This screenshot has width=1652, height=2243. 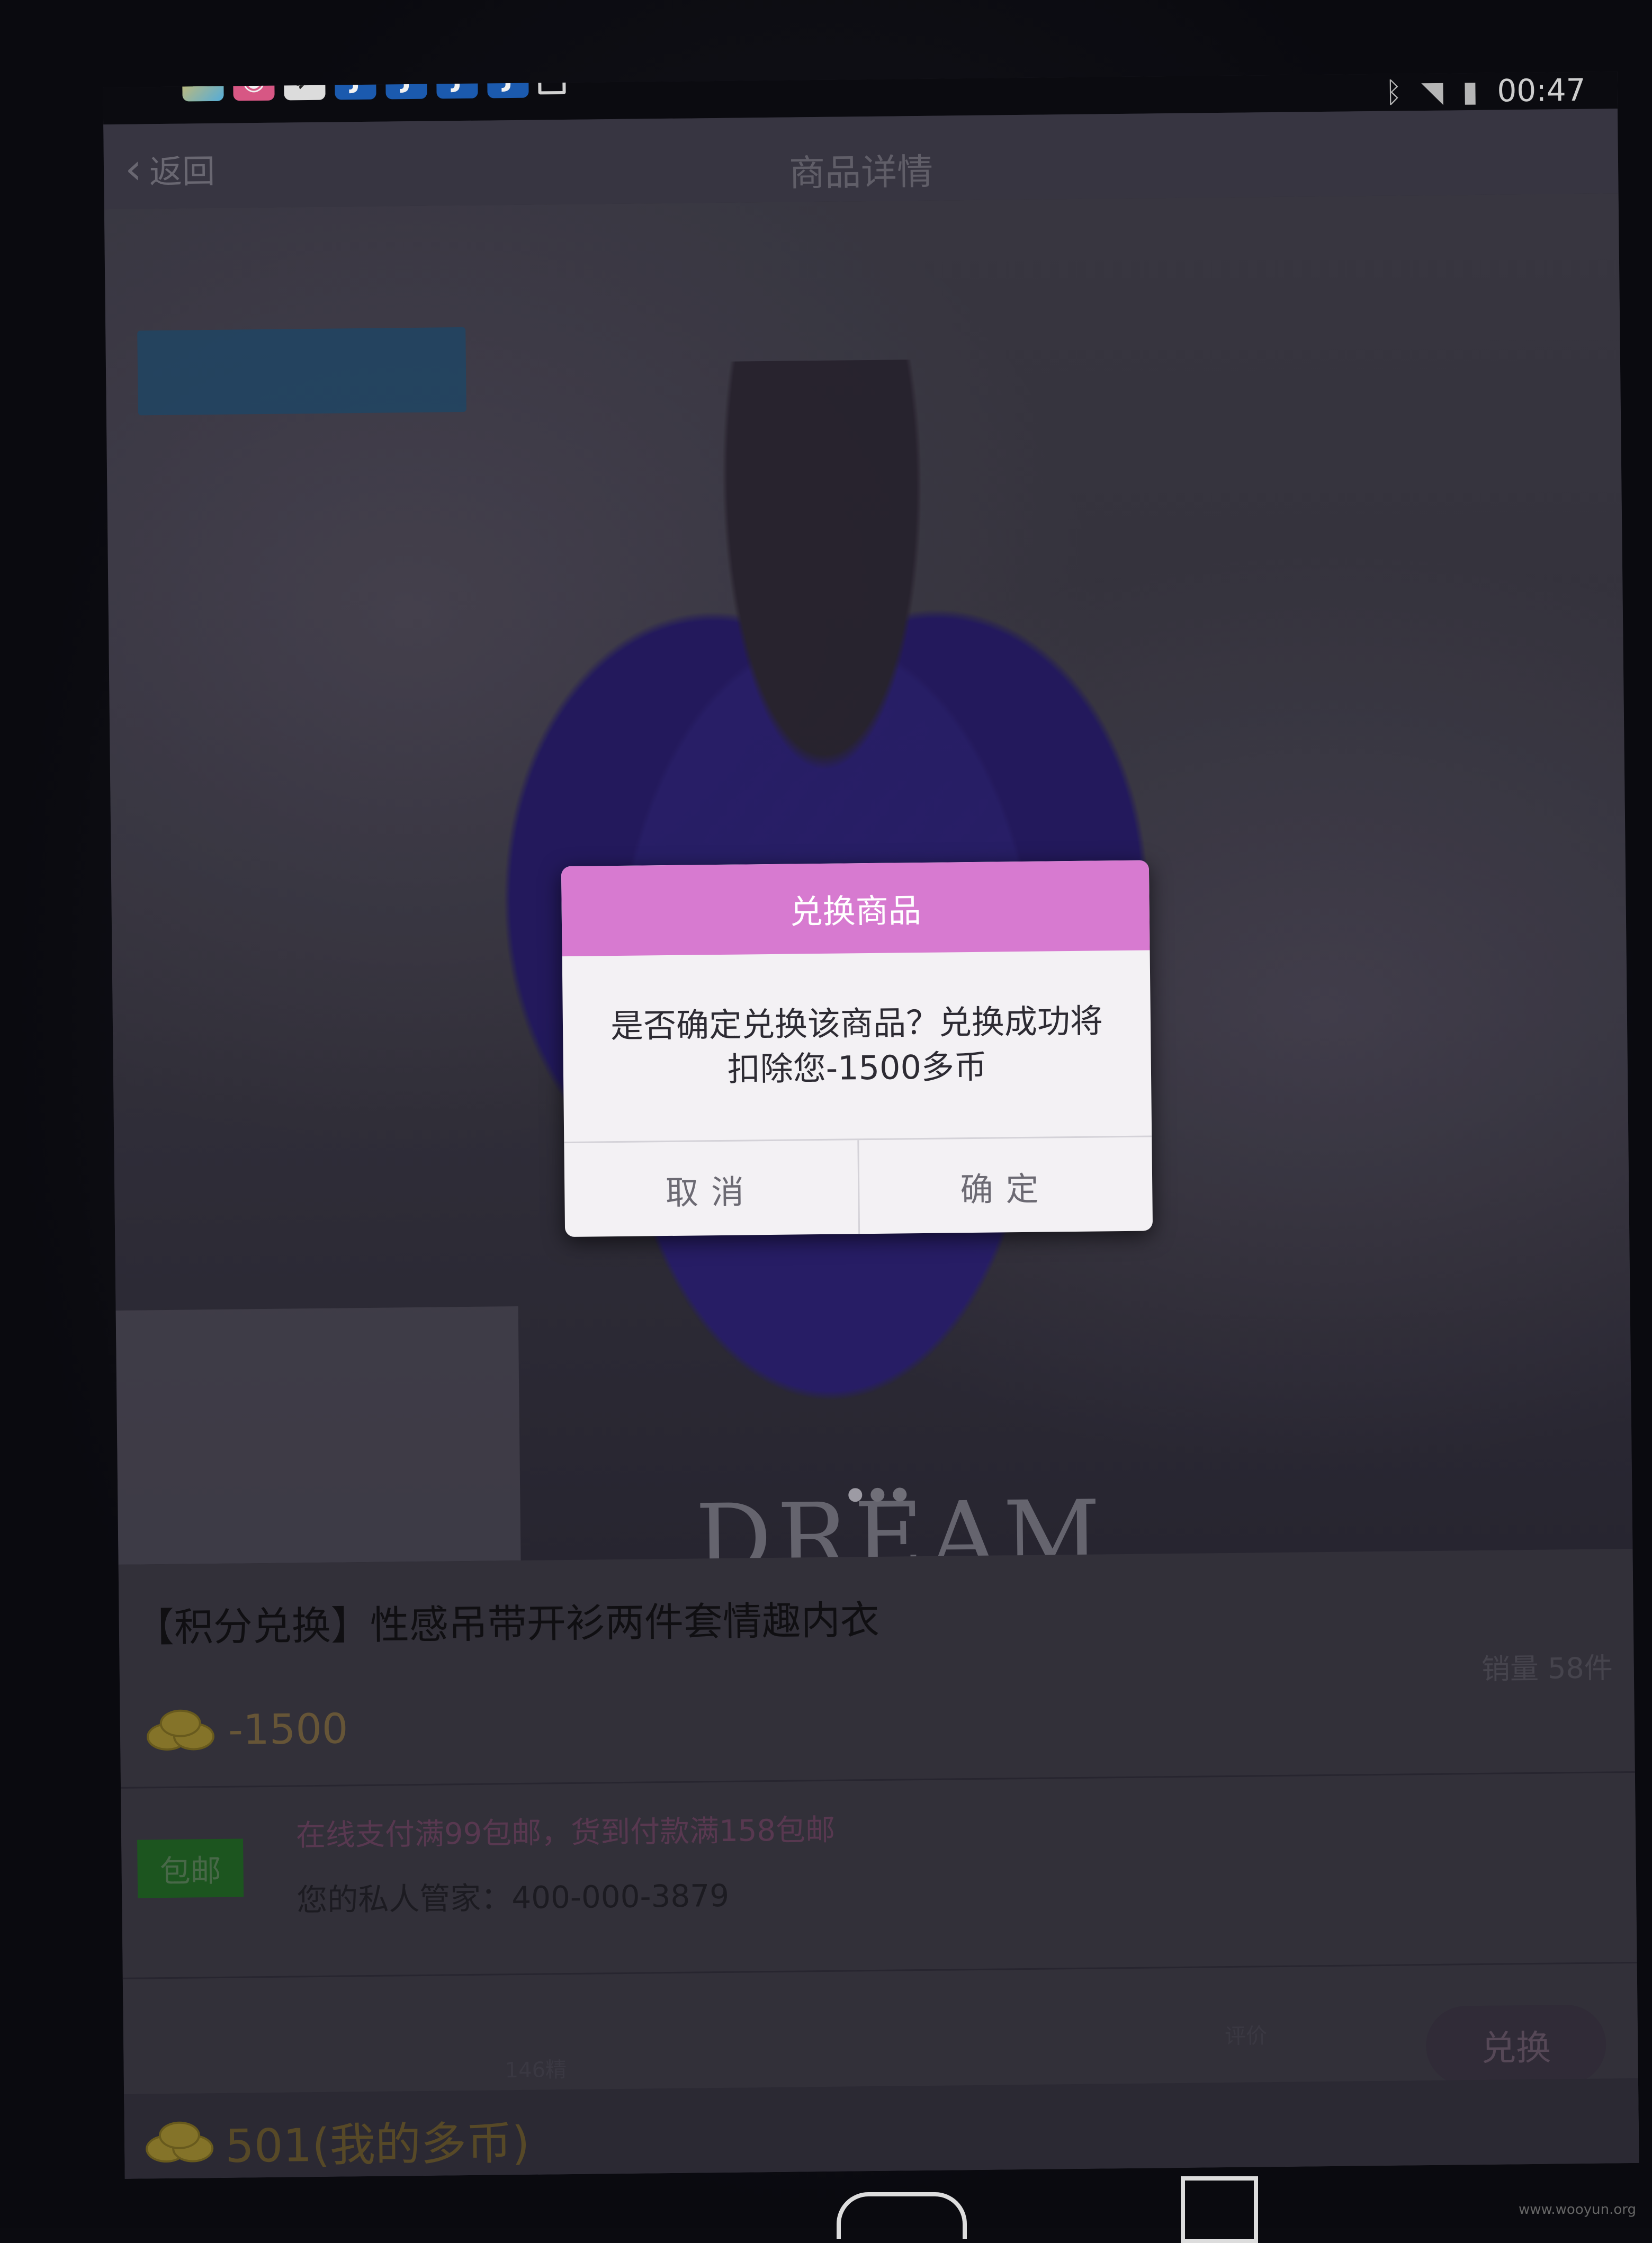 What do you see at coordinates (711, 1188) in the screenshot?
I see `cancel-button: 取消` at bounding box center [711, 1188].